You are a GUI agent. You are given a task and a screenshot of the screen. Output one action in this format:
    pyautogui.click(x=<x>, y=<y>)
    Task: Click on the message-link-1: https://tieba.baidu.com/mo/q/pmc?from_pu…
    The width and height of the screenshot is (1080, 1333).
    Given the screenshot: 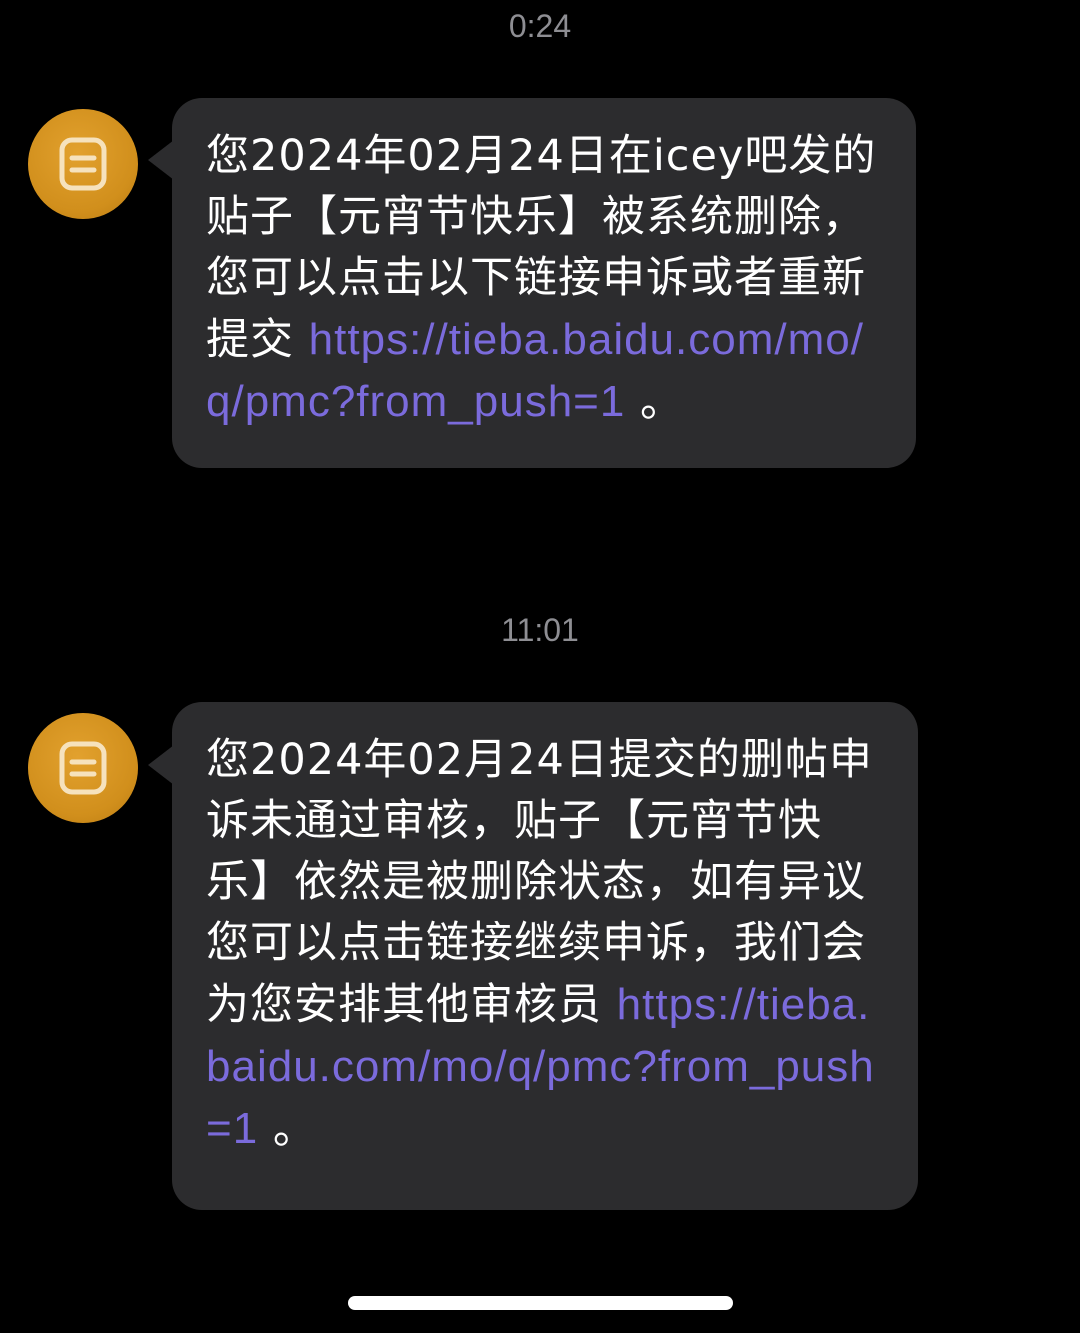 What is the action you would take?
    pyautogui.click(x=535, y=370)
    